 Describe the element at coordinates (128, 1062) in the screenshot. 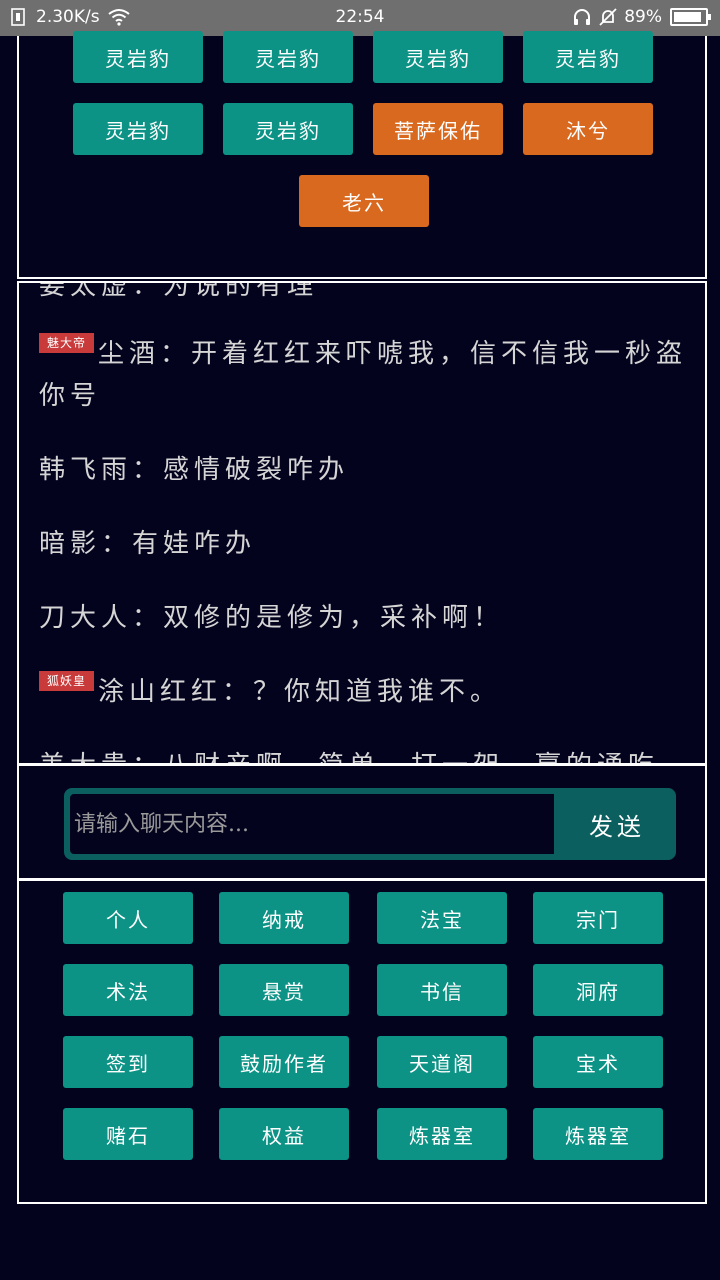

I see `menu-button: 签到` at that location.